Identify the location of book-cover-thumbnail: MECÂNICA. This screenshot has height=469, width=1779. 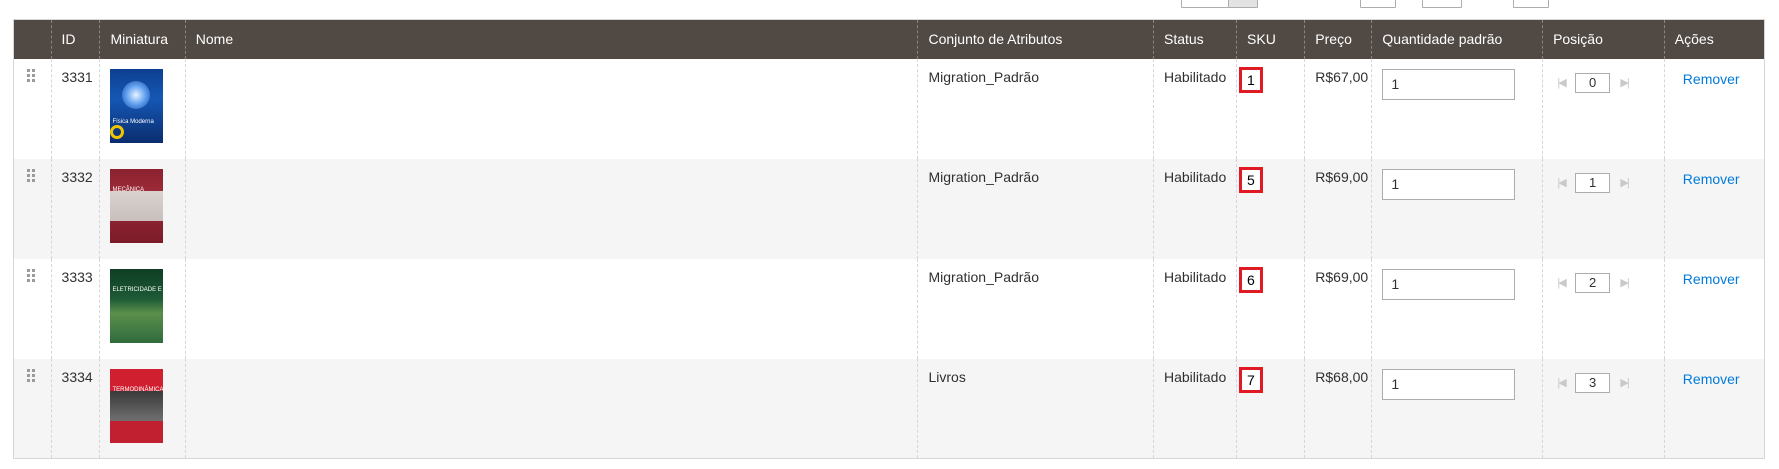
(137, 205).